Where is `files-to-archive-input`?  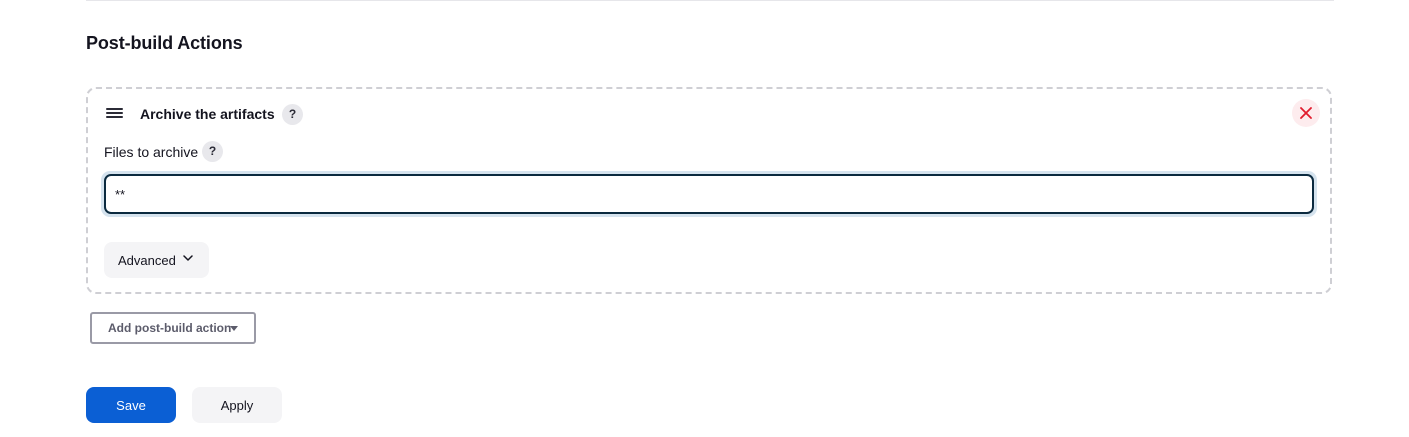
files-to-archive-input is located at coordinates (709, 194).